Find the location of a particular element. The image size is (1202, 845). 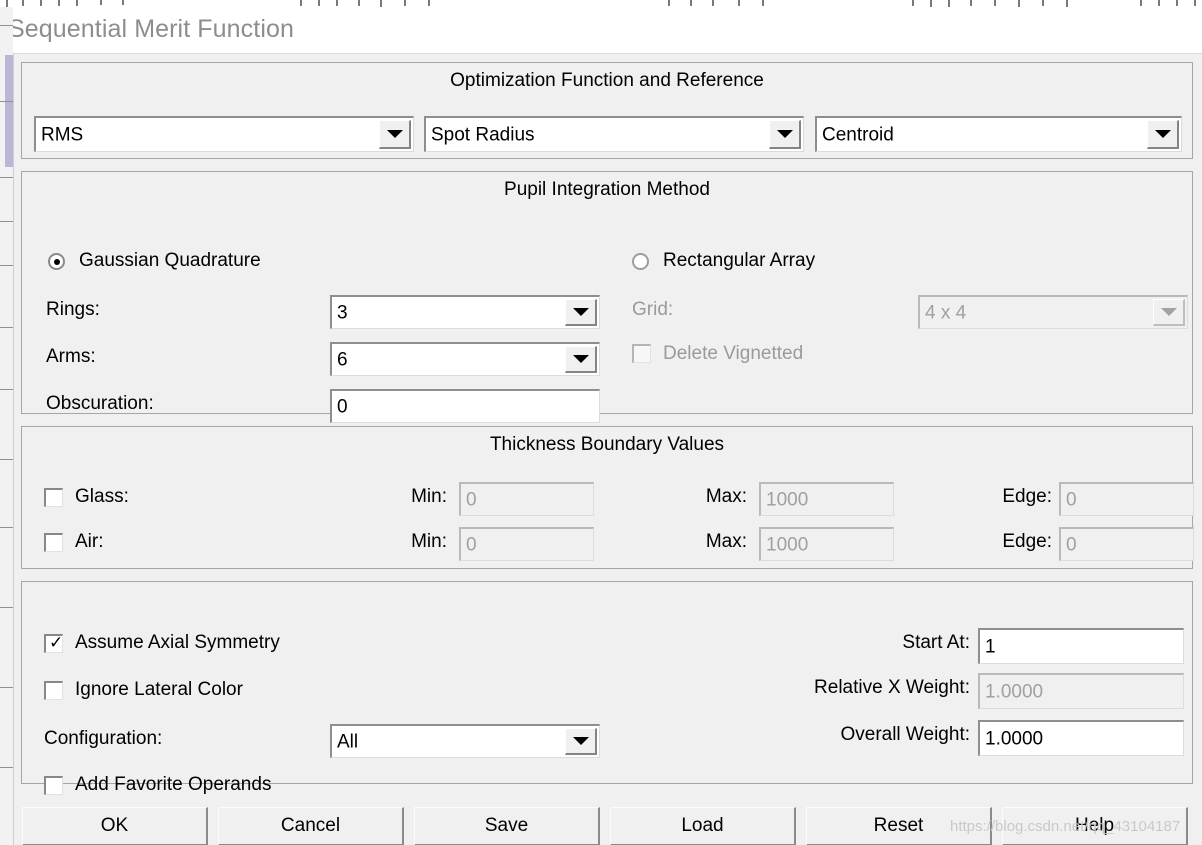

air-min-value: 0 is located at coordinates (471, 544).